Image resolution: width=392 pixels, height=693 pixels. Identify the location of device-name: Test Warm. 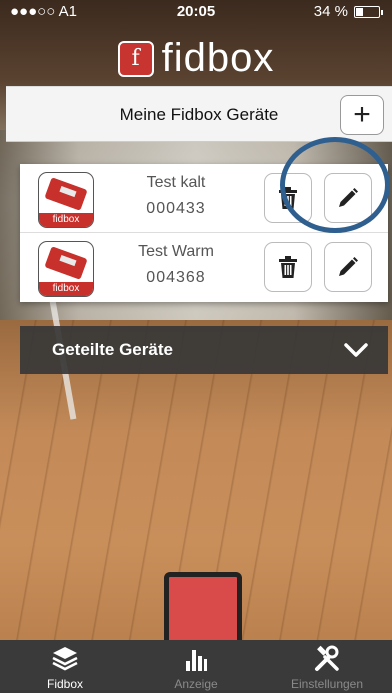
(176, 251).